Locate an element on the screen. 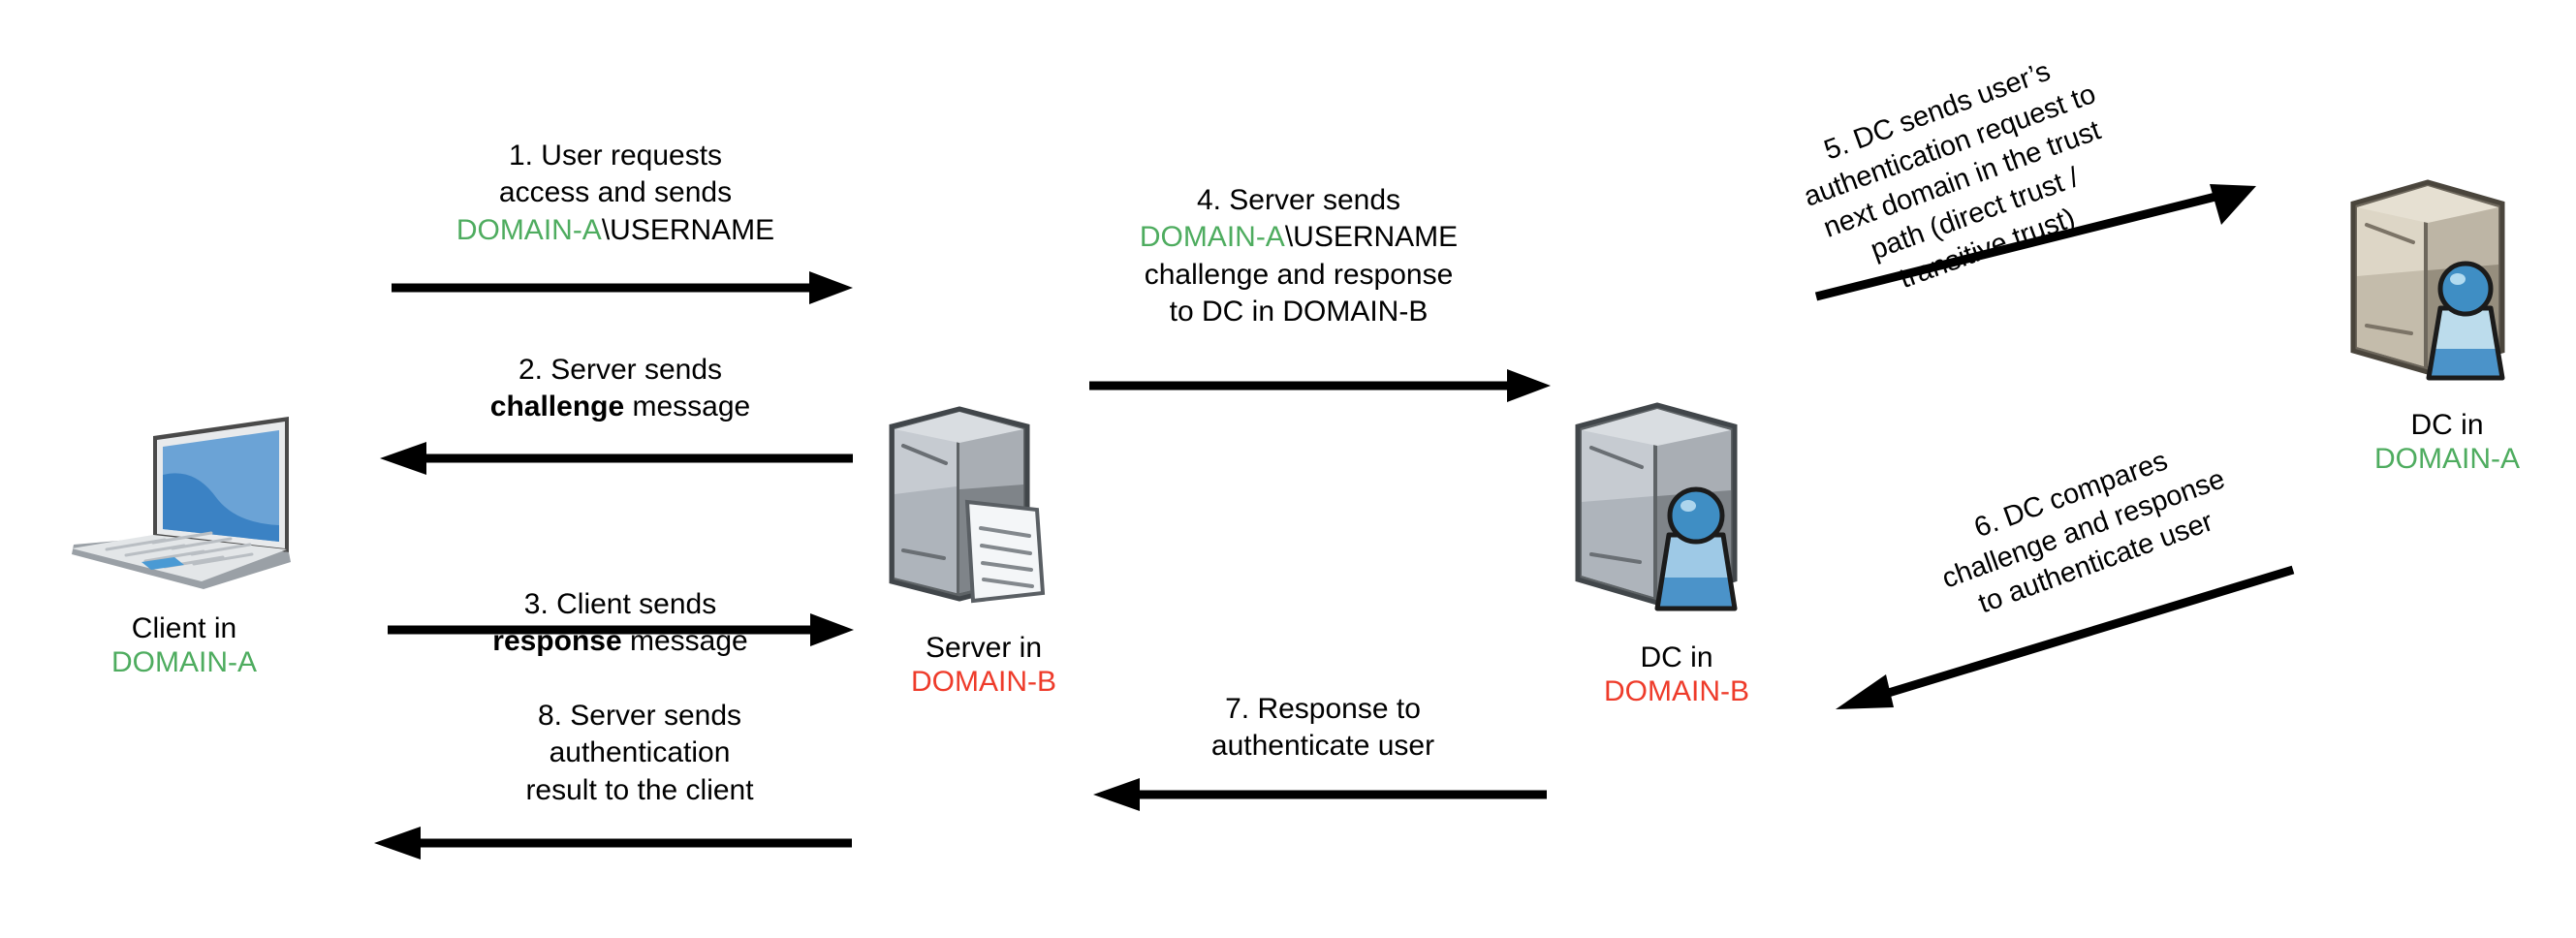 This screenshot has width=2576, height=938. step-7-line-1: 7. Response to is located at coordinates (1323, 709).